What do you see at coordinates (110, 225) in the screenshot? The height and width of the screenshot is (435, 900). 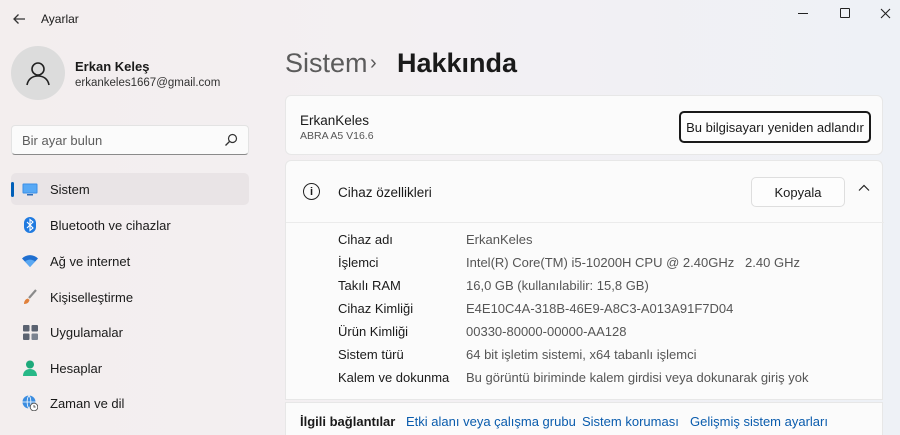 I see `sidebar-item-label: Bluetooth ve cihazlar` at bounding box center [110, 225].